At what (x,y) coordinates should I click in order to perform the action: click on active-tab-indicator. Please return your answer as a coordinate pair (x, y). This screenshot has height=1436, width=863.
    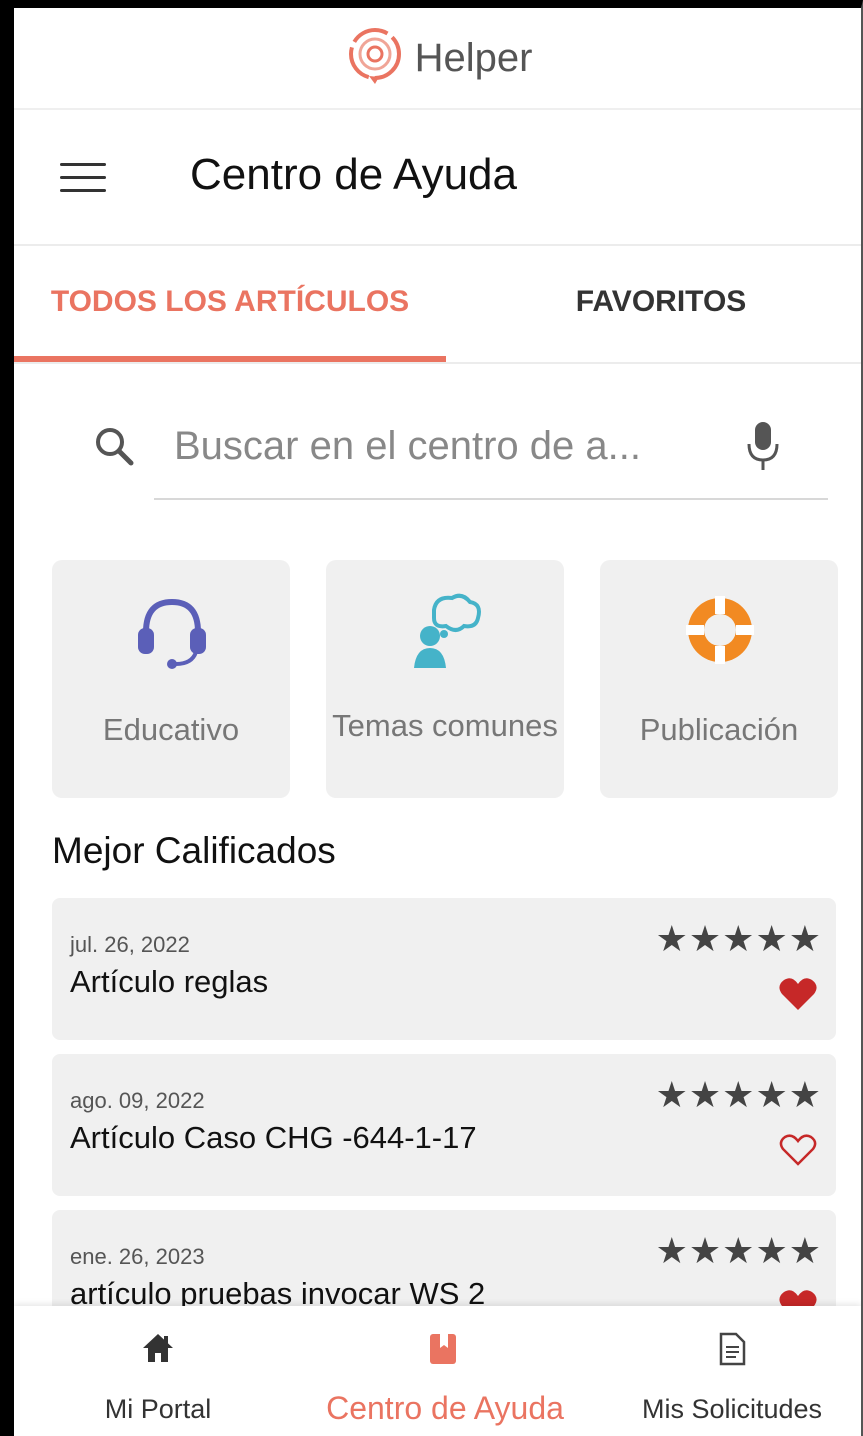
    Looking at the image, I should click on (230, 359).